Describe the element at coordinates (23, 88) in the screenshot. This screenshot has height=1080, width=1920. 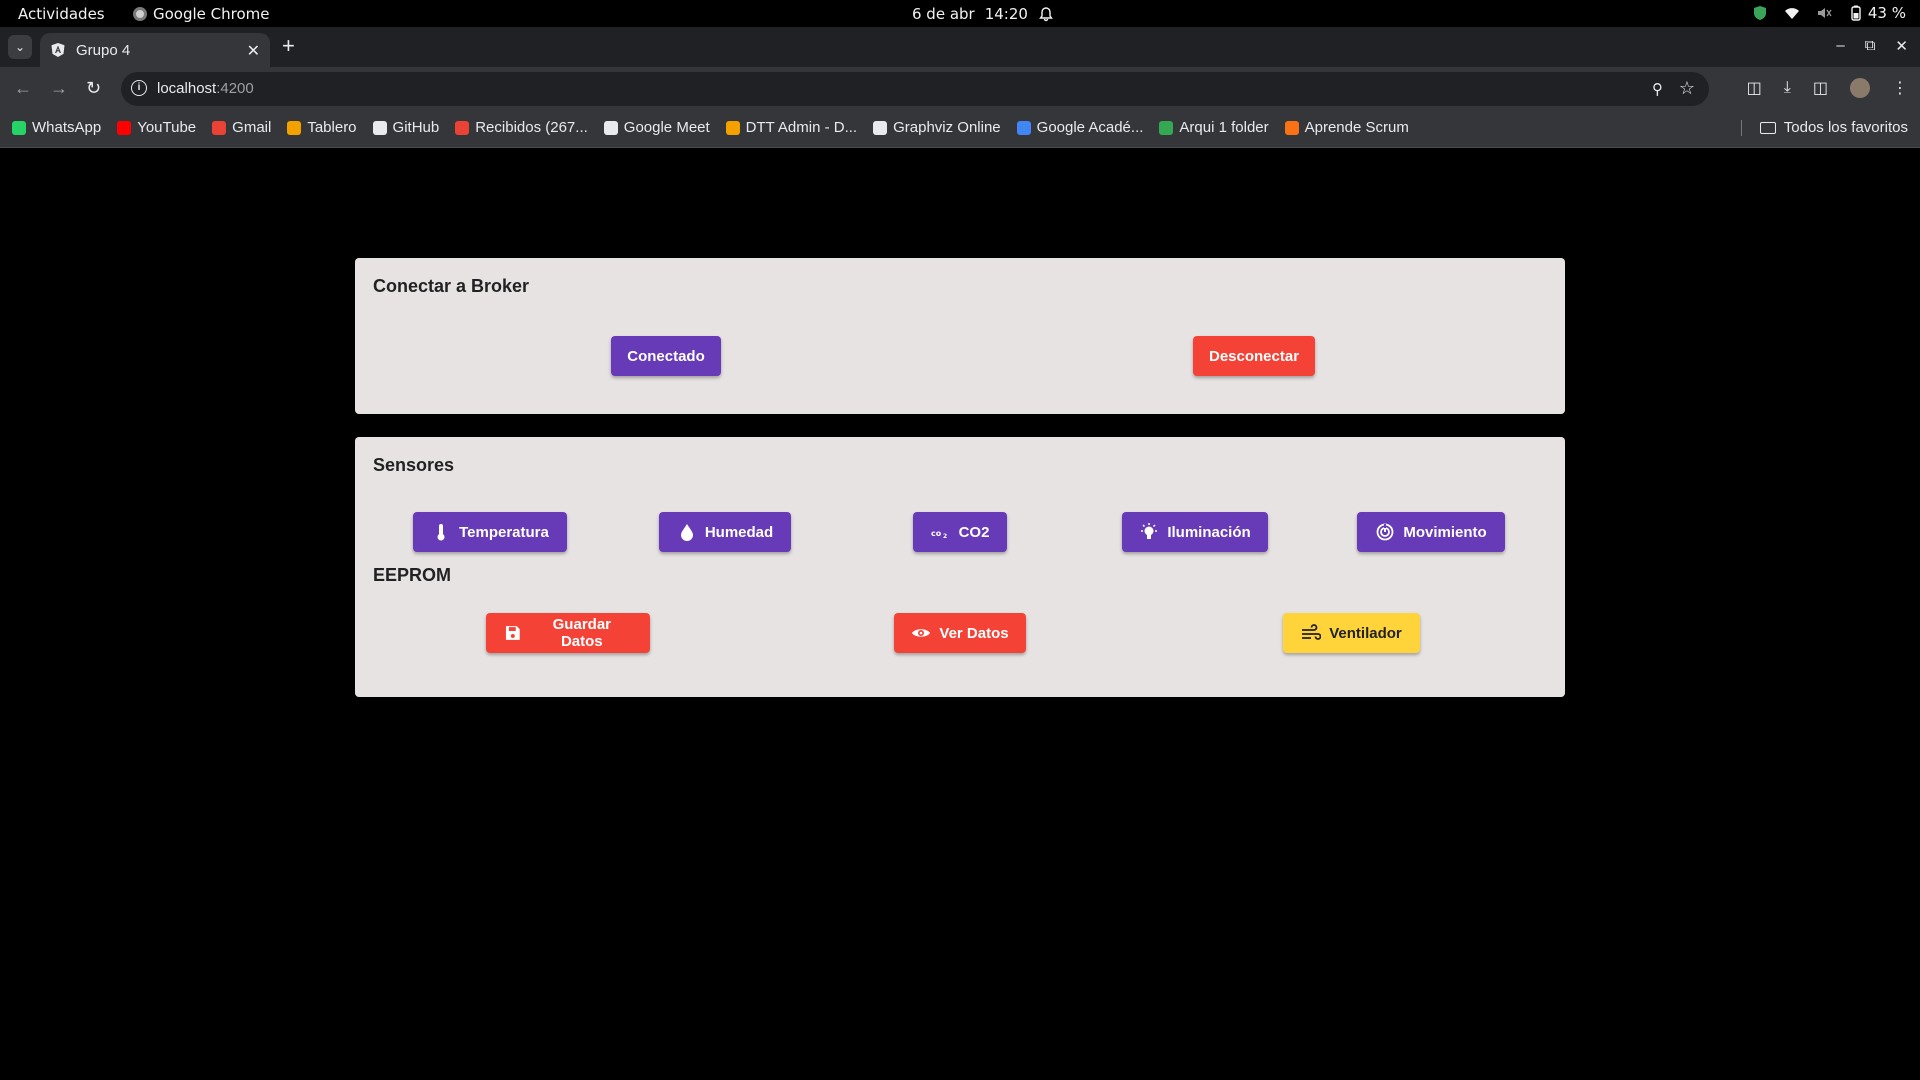
I see `back-arrow-icon: ←` at that location.